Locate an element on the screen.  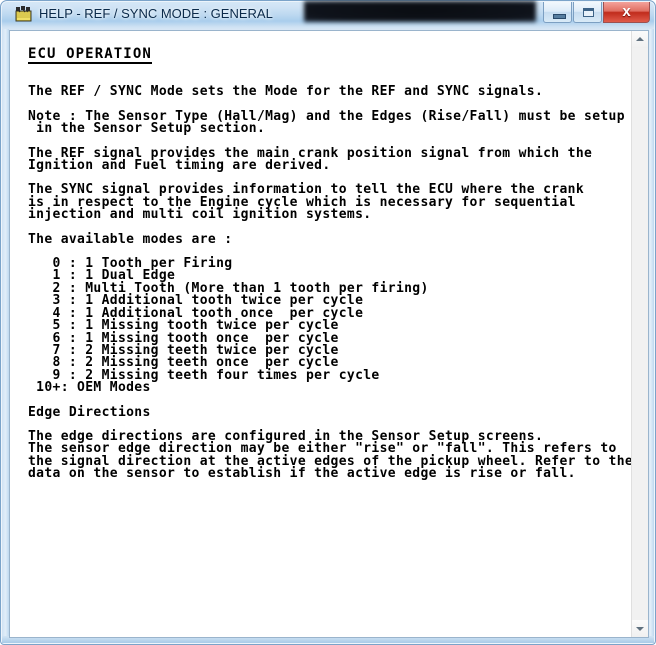
close-icon: x is located at coordinates (626, 11).